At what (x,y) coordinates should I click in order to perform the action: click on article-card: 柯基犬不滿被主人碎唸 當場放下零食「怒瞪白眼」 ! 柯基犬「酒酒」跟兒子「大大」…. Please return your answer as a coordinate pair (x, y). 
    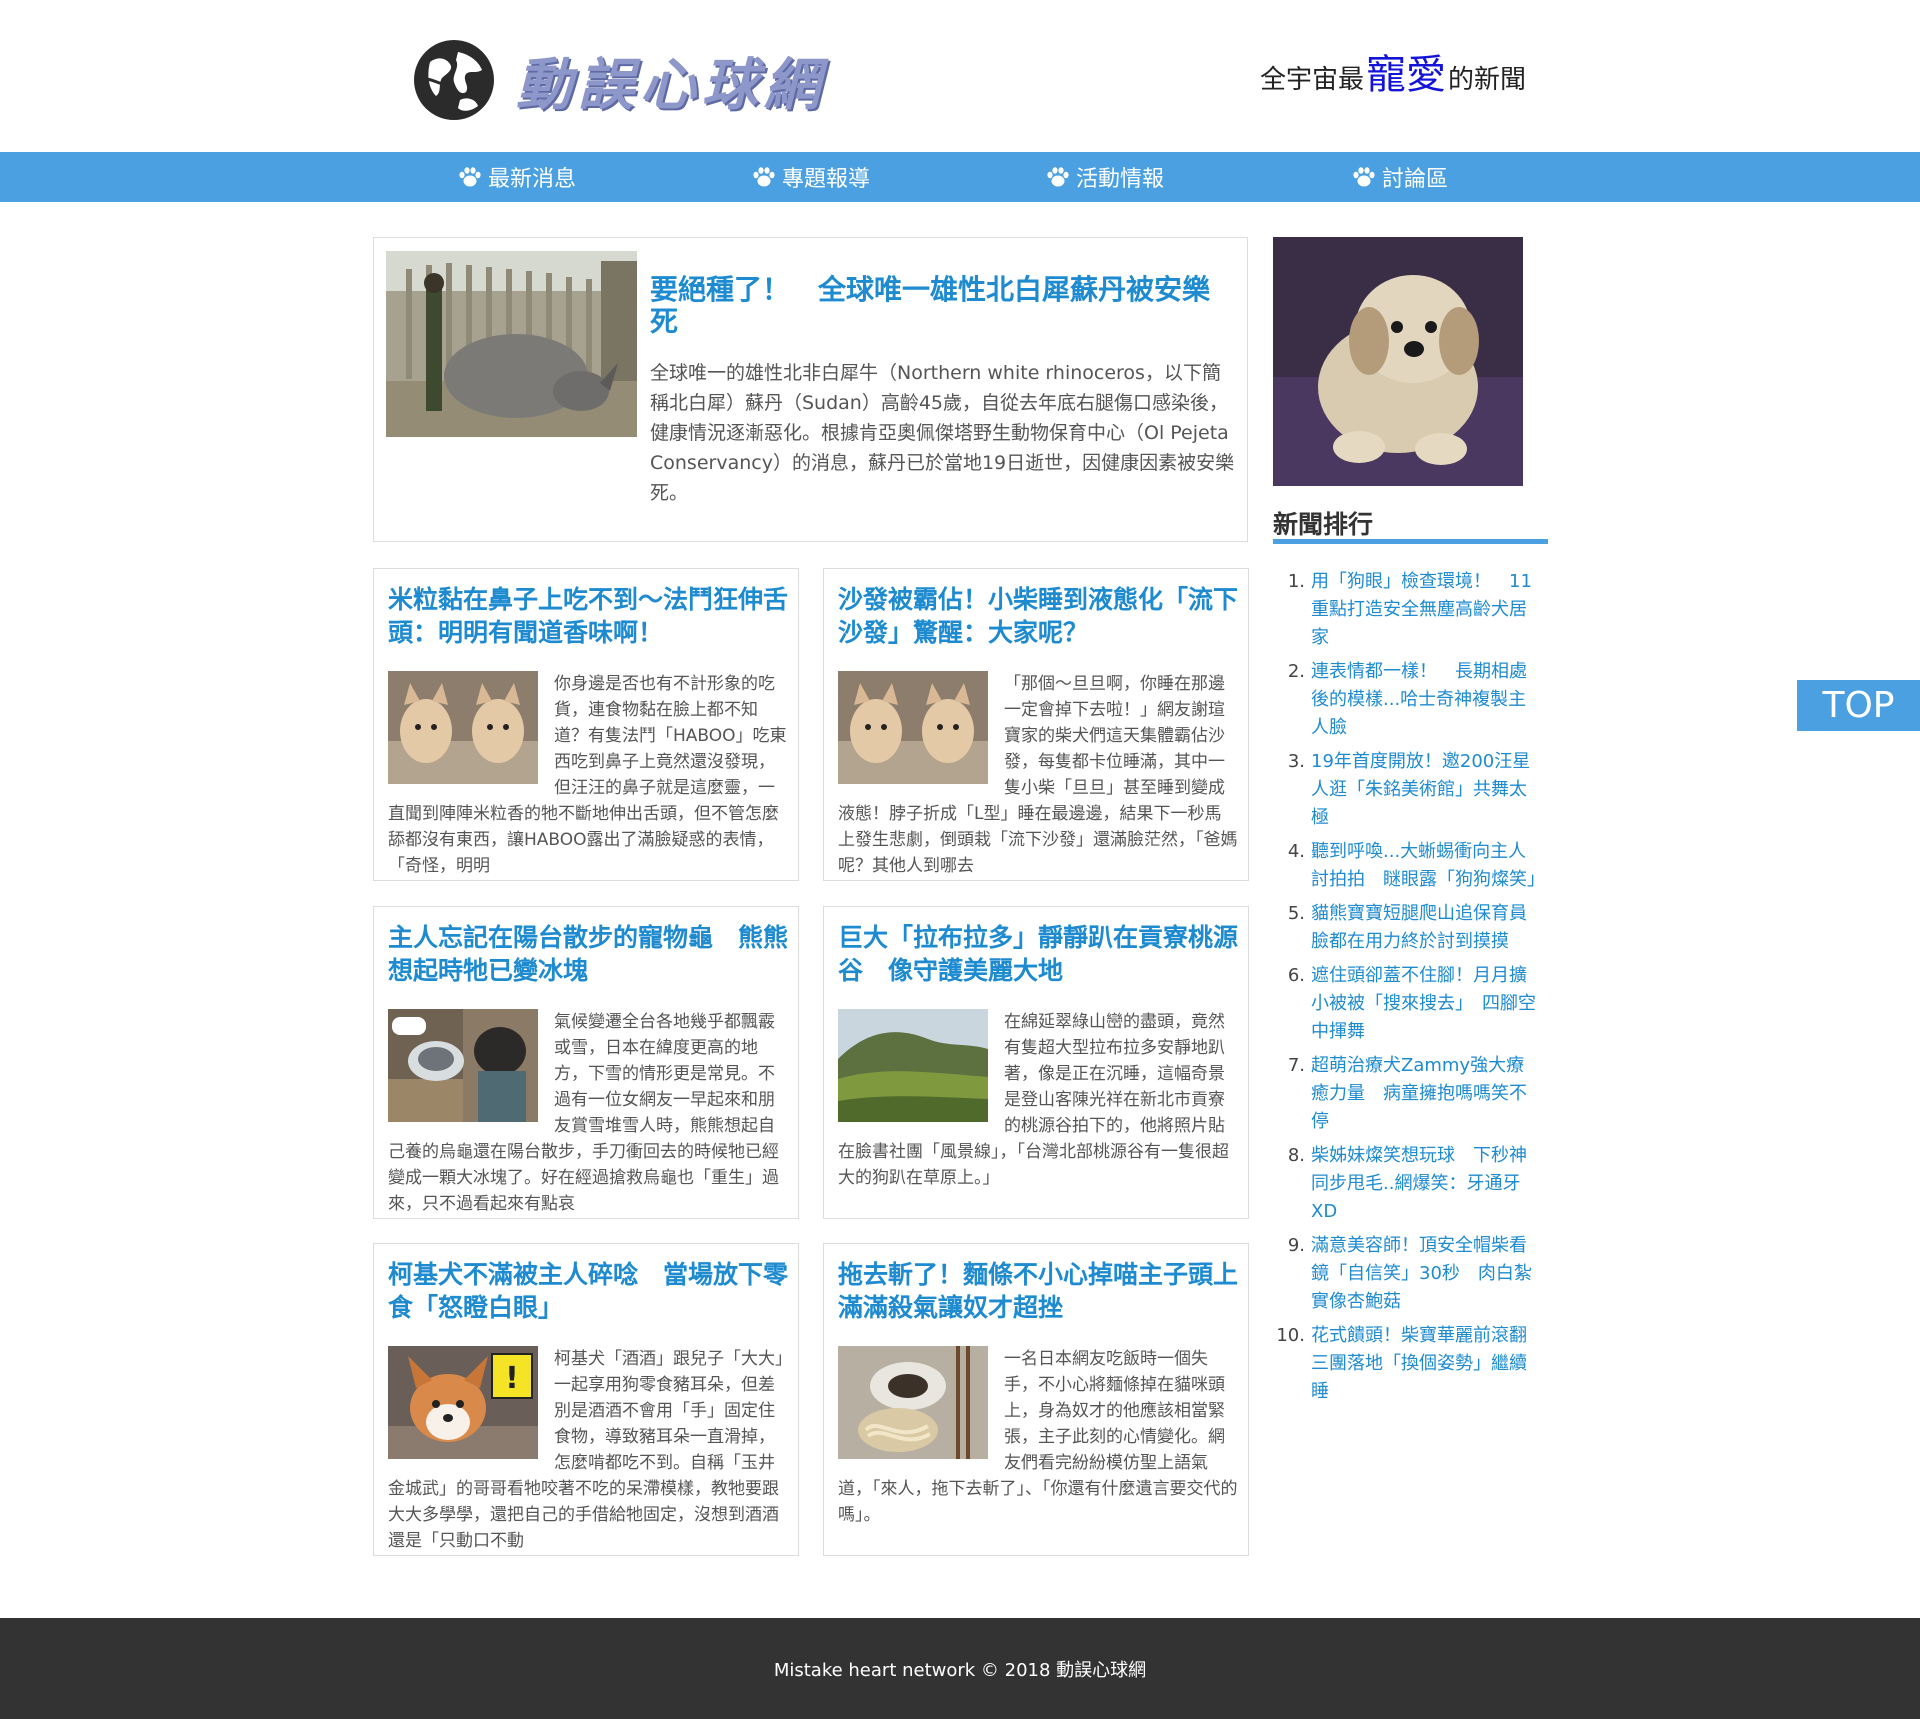
    Looking at the image, I should click on (586, 1399).